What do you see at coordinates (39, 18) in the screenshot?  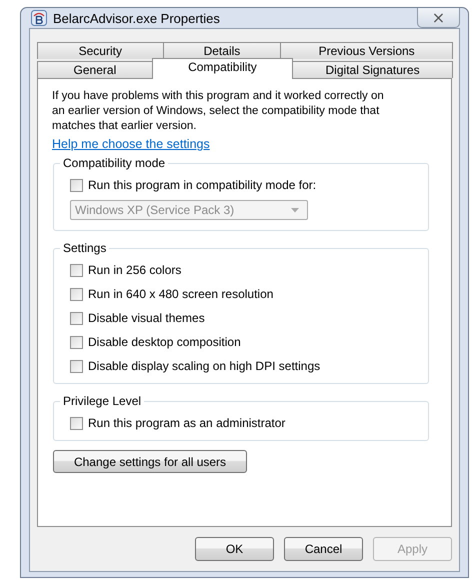 I see `app-icon` at bounding box center [39, 18].